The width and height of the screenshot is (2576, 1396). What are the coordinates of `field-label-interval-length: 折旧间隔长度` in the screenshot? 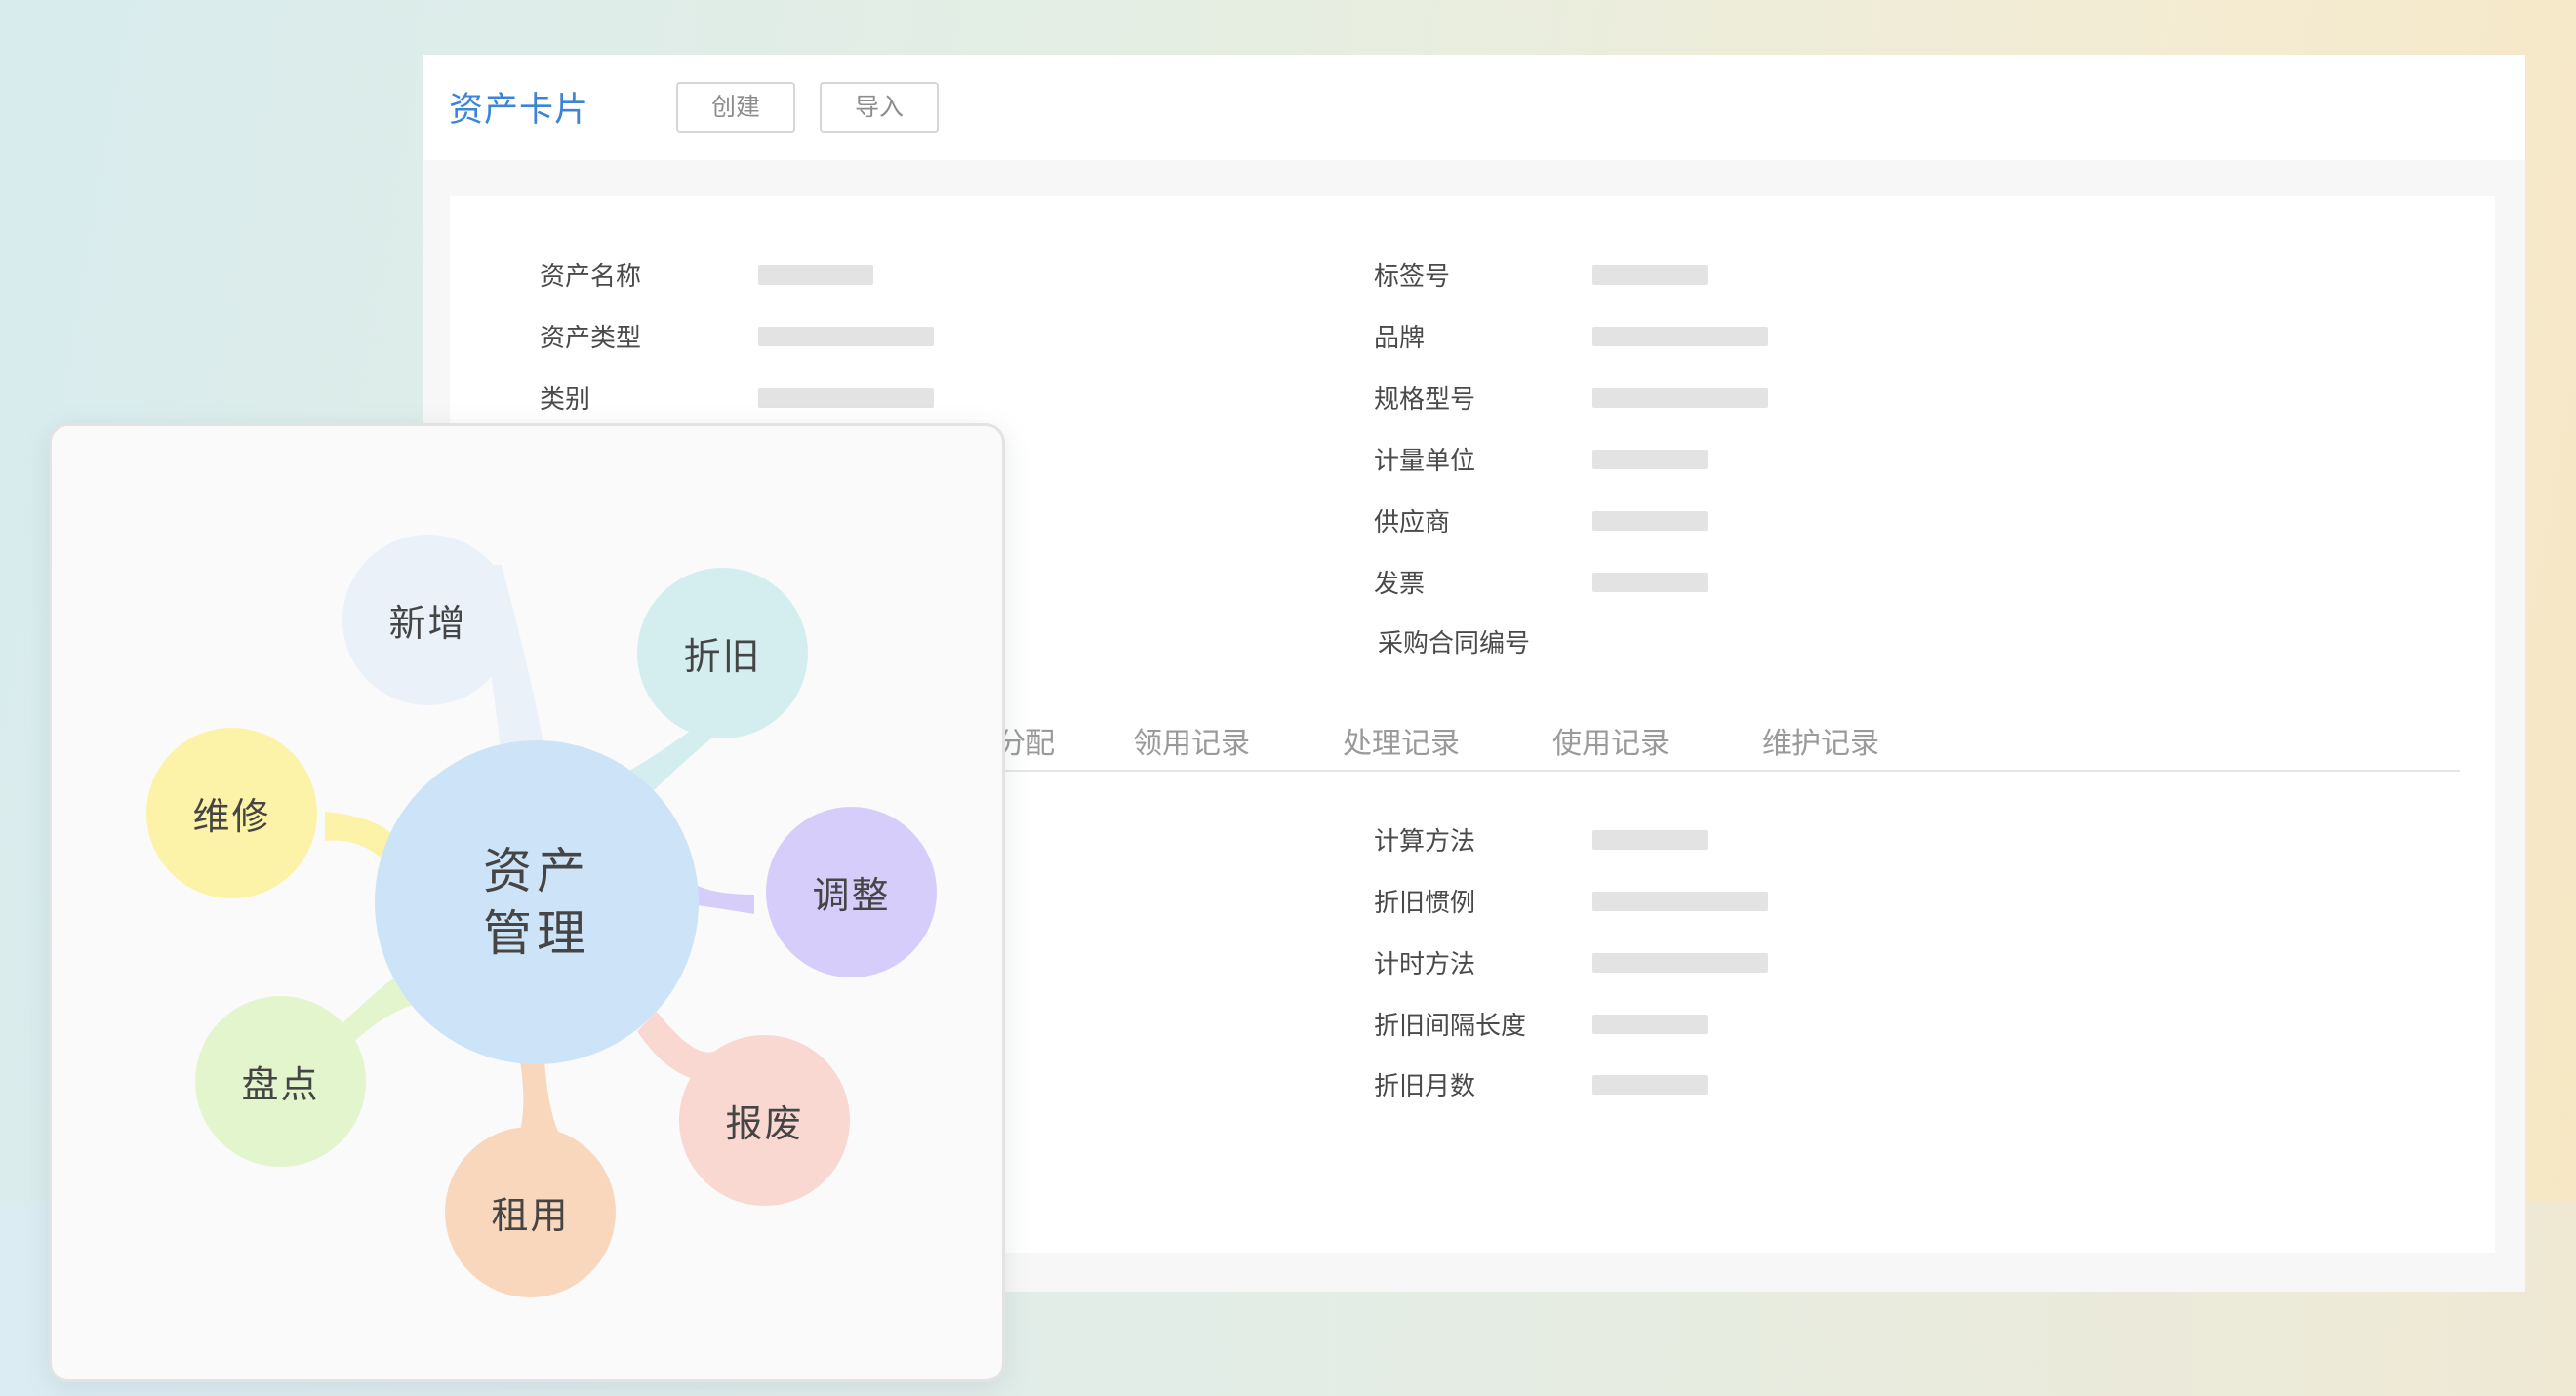 It's located at (1450, 1025).